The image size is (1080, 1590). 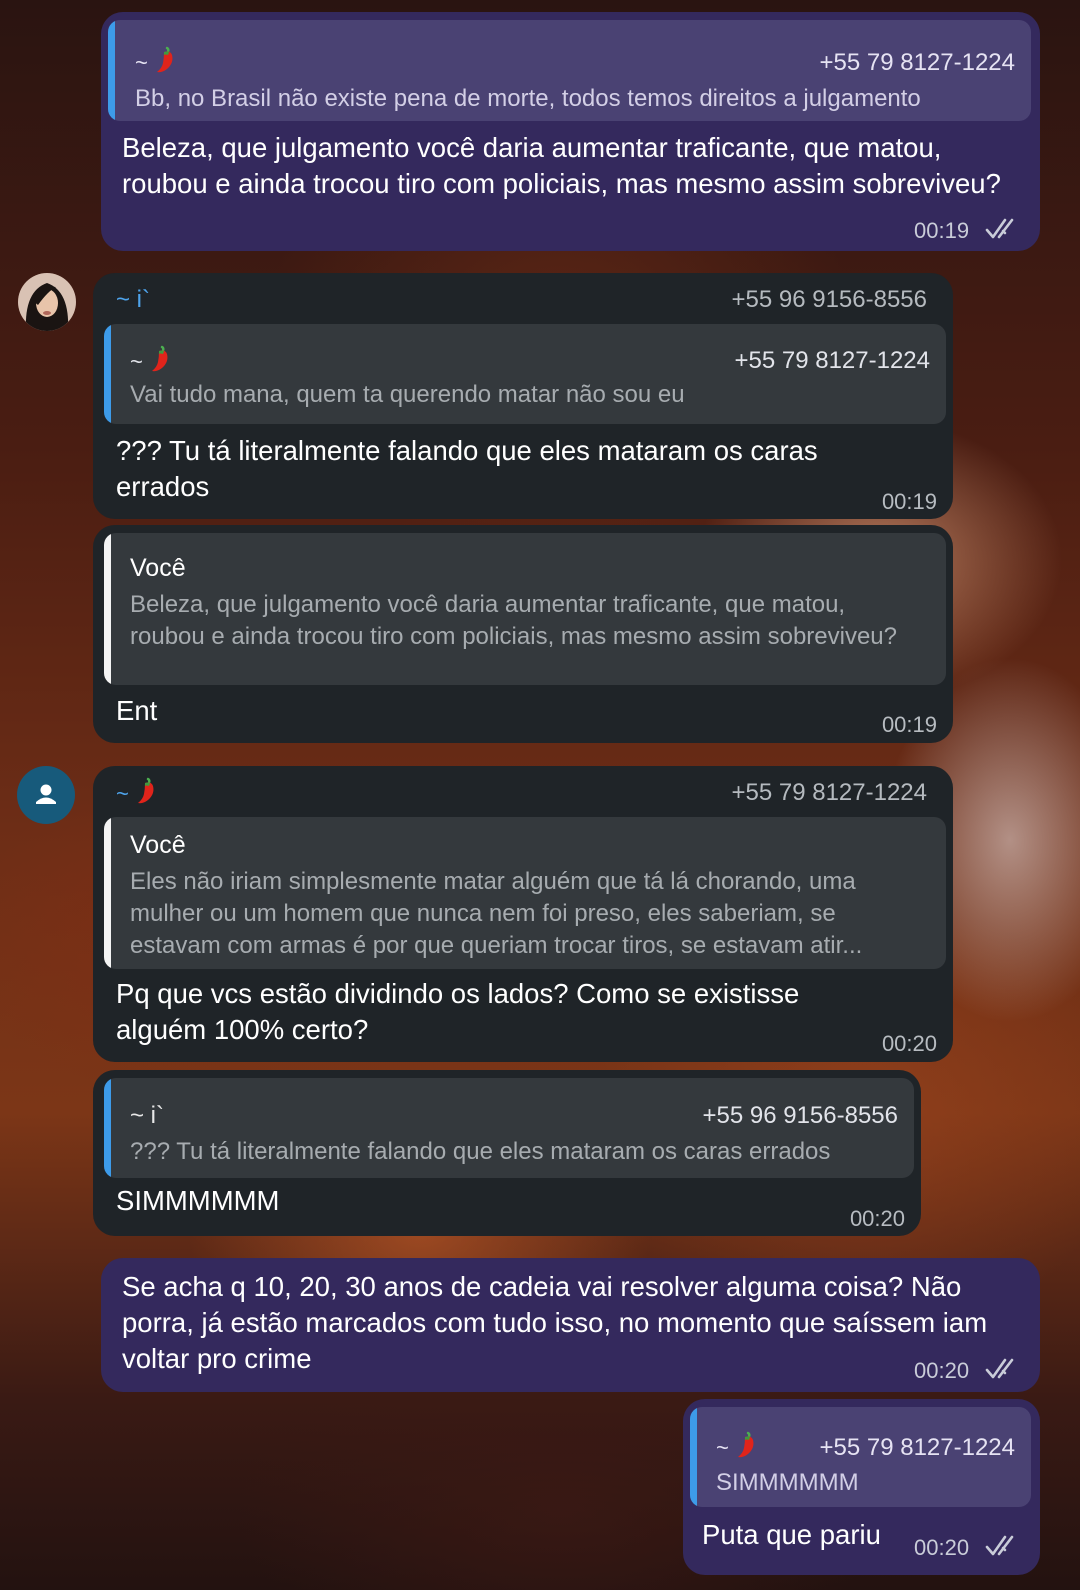 What do you see at coordinates (133, 300) in the screenshot?
I see `sender-name: ~ i`` at bounding box center [133, 300].